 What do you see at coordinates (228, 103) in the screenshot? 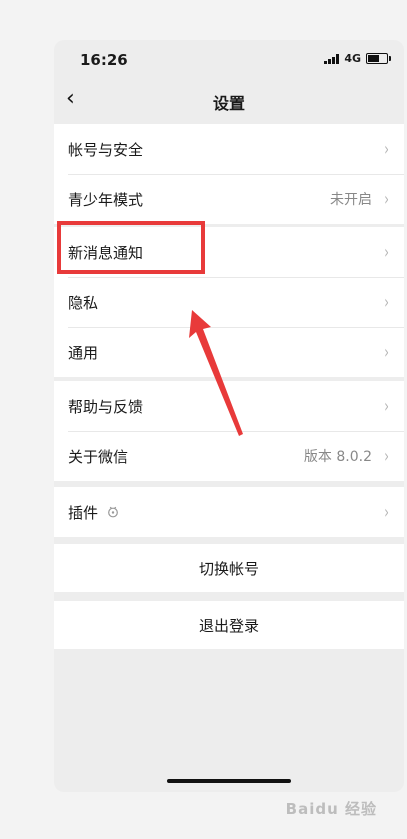
I see `page-title: 设置` at bounding box center [228, 103].